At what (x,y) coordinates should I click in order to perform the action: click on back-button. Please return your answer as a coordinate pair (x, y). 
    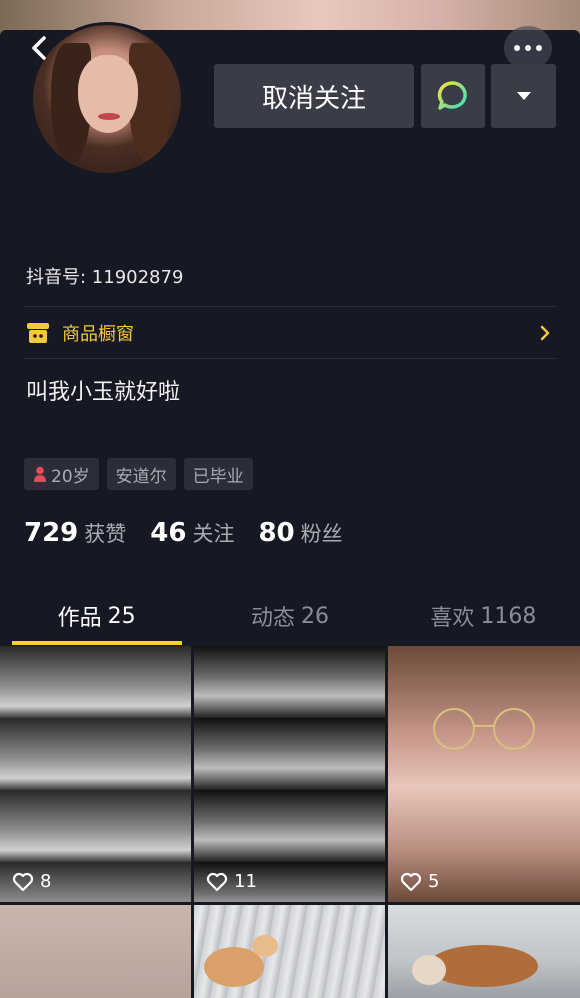
    Looking at the image, I should click on (39, 48).